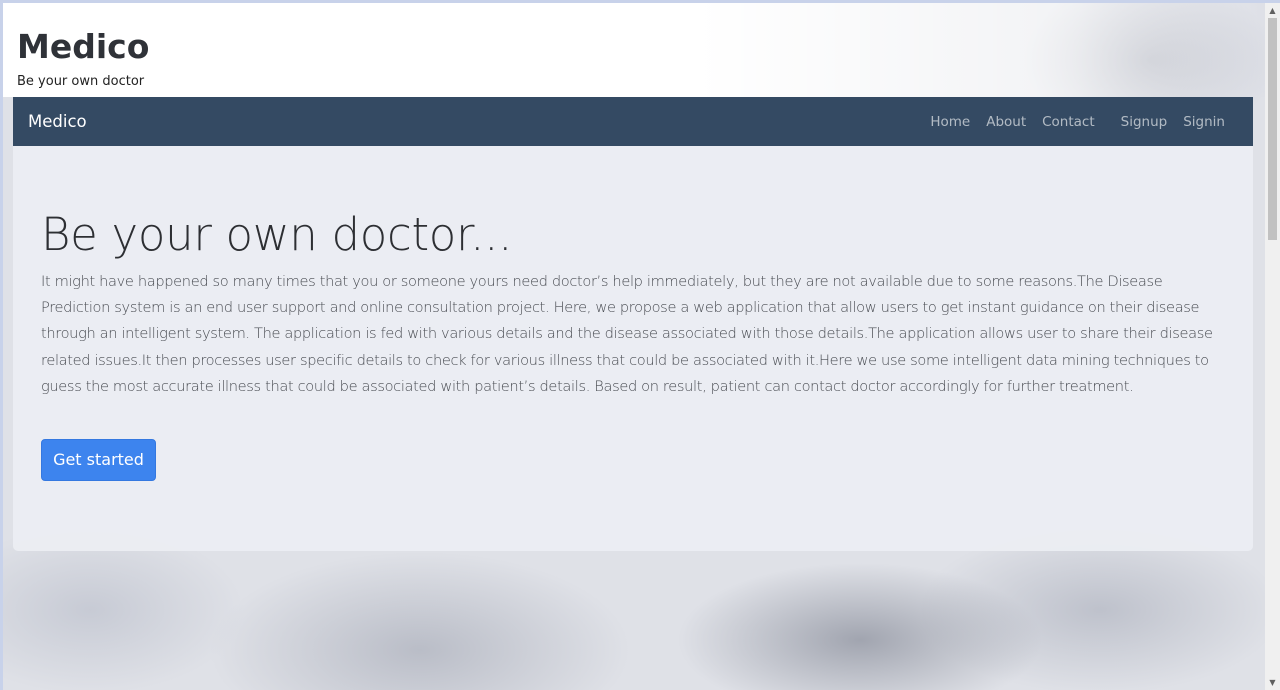 Image resolution: width=1280 pixels, height=690 pixels. Describe the element at coordinates (1068, 122) in the screenshot. I see `nav-link-contact: Contact` at that location.